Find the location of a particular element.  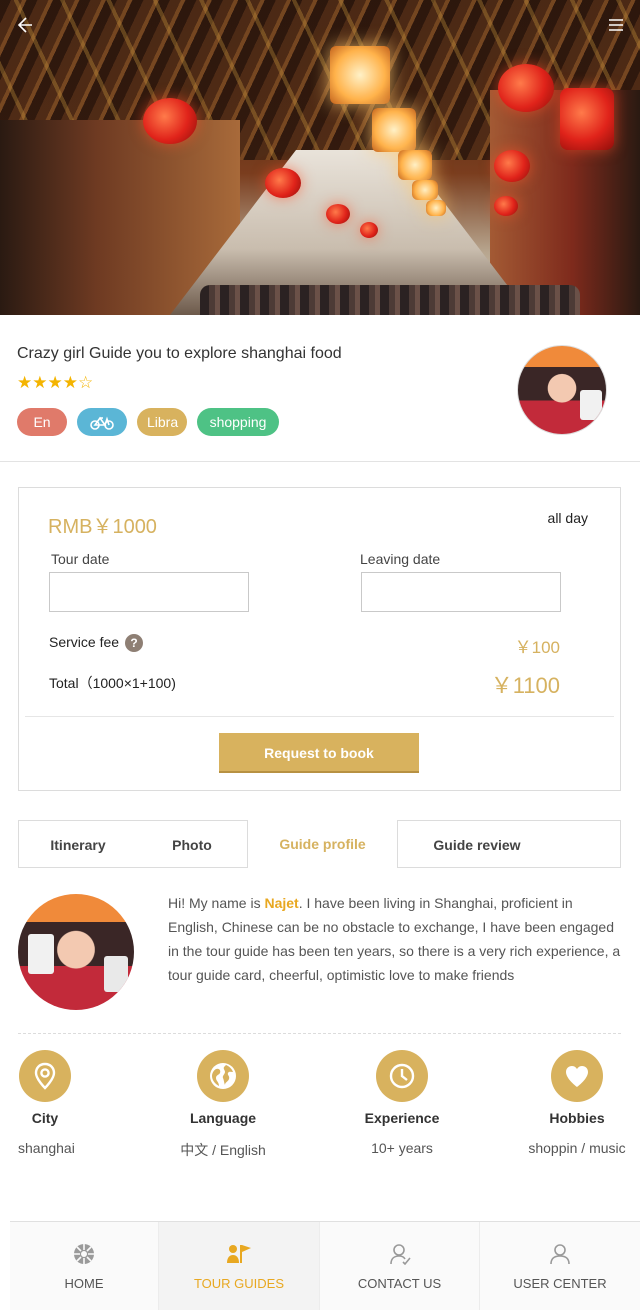

duration: all day is located at coordinates (567, 518).